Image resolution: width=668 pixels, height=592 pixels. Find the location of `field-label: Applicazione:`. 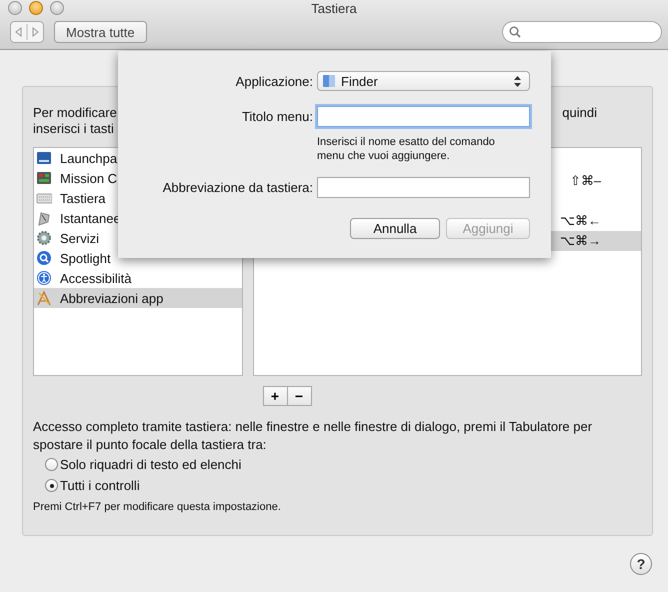

field-label: Applicazione: is located at coordinates (274, 81).